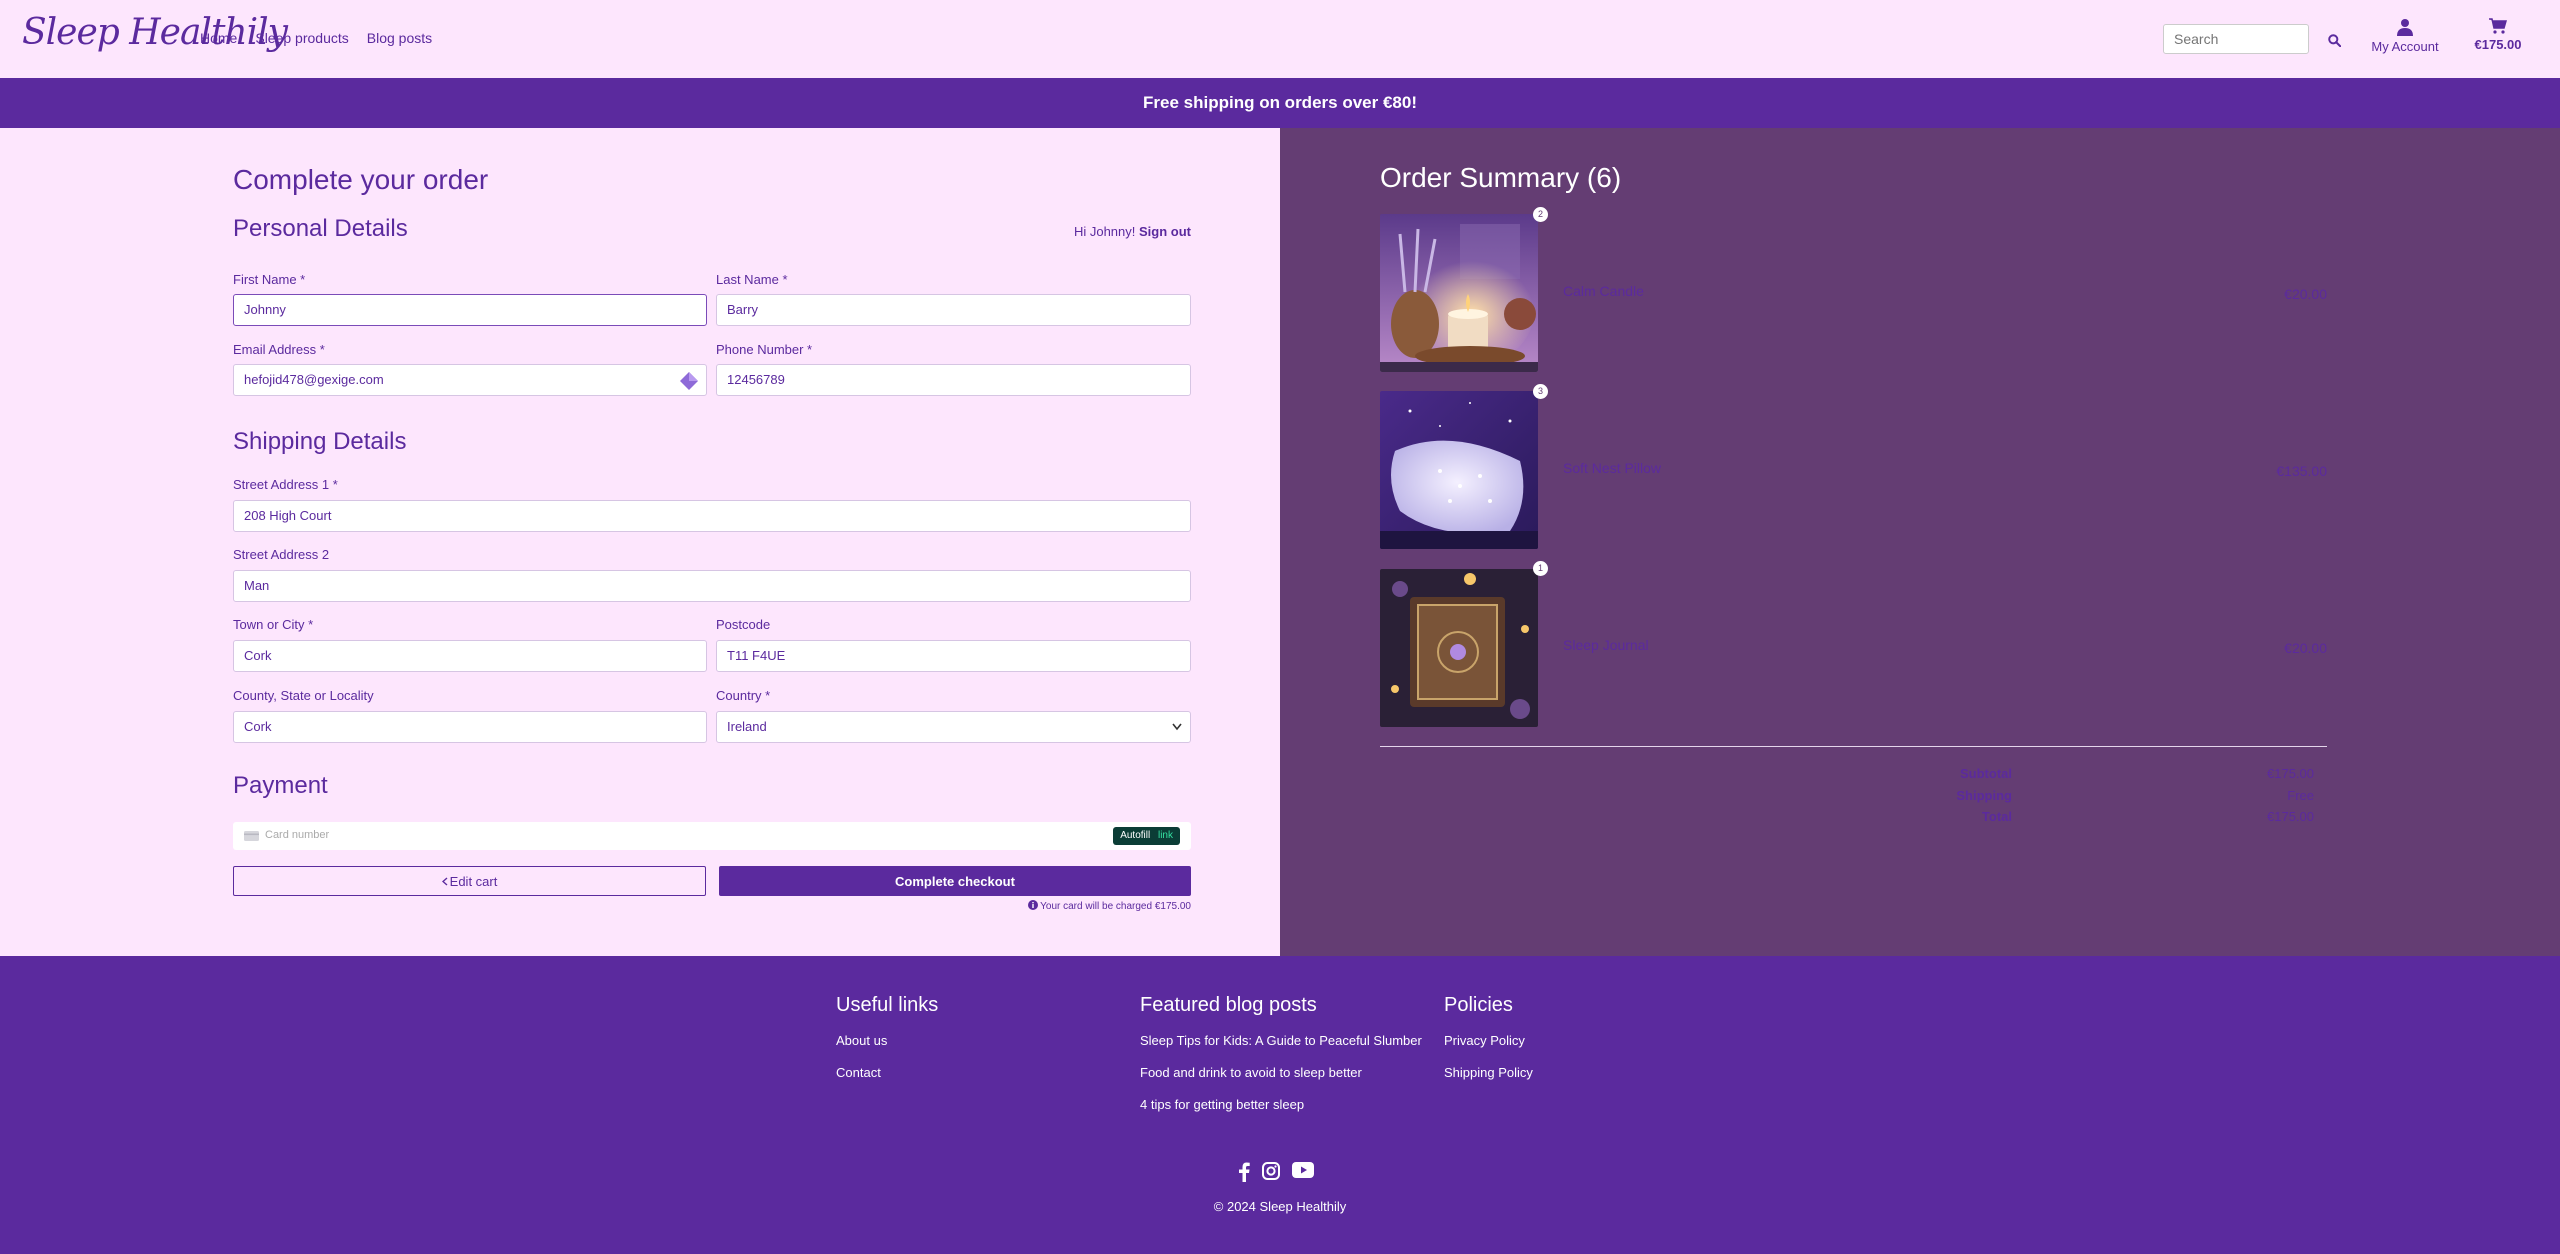 The width and height of the screenshot is (2560, 1254). What do you see at coordinates (1228, 1005) in the screenshot?
I see `featured-blog-posts-title: Featured blog posts` at bounding box center [1228, 1005].